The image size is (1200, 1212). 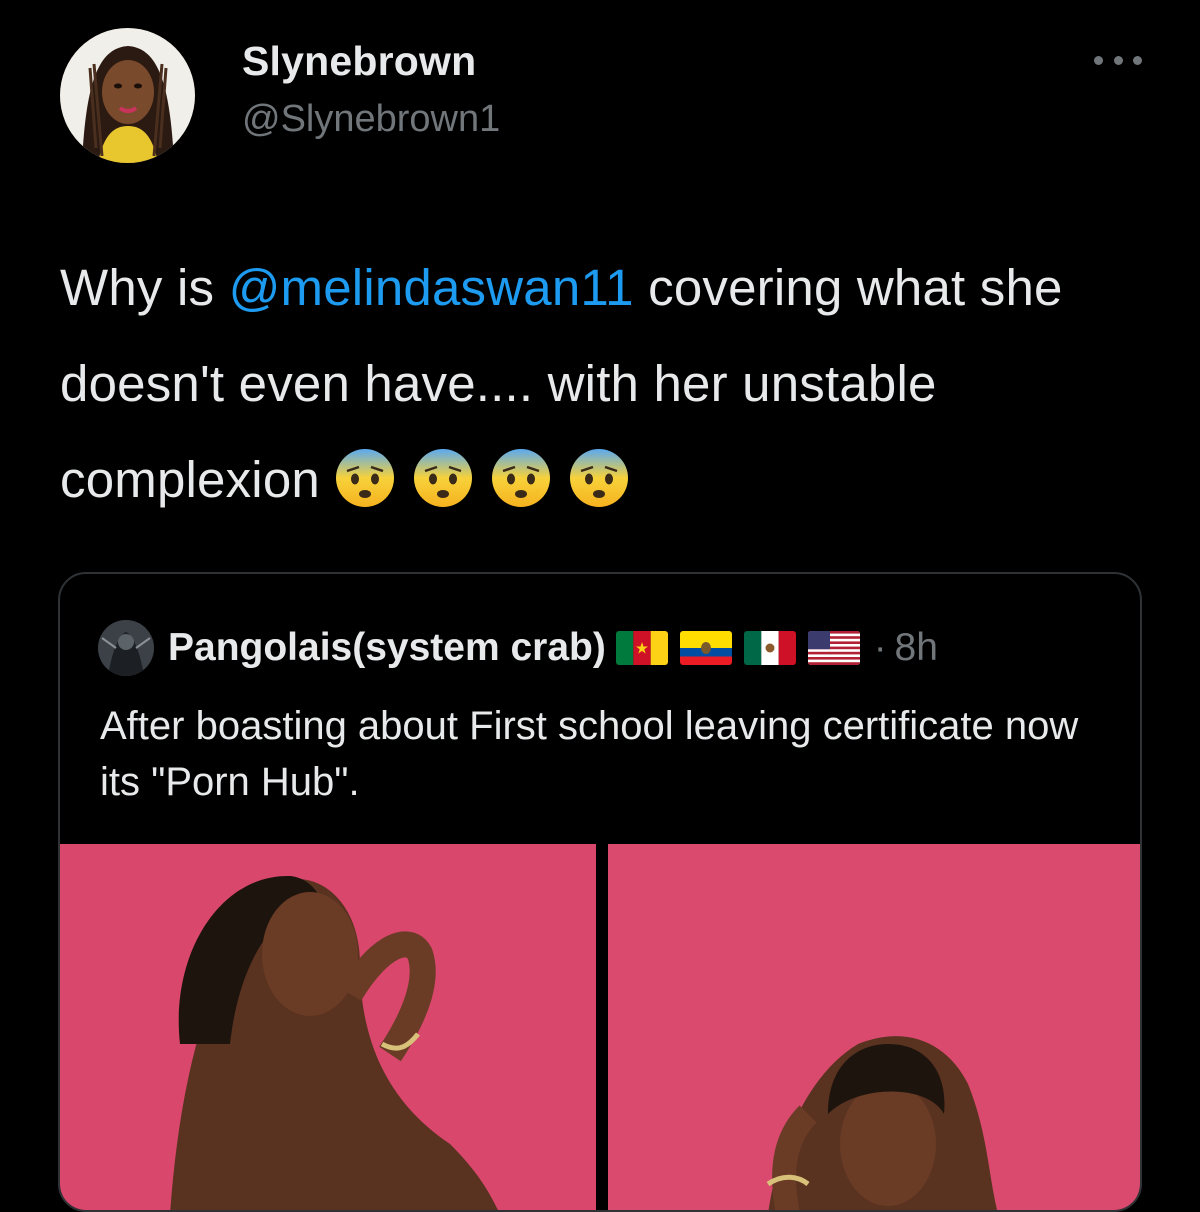 I want to click on mention-link: @melindaswan11, so click(x=431, y=287).